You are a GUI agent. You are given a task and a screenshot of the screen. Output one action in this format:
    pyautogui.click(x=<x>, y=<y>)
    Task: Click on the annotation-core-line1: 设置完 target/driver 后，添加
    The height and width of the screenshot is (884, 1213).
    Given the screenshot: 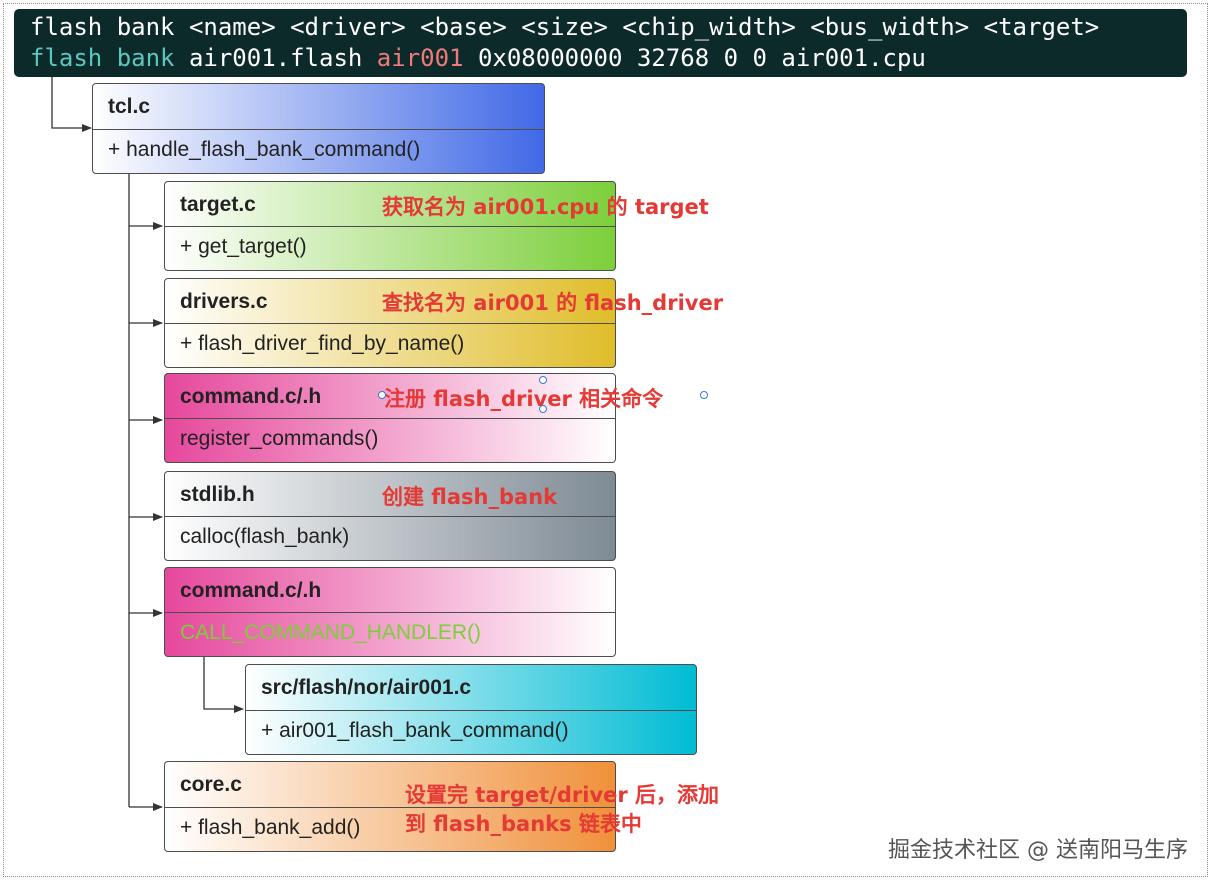 What is the action you would take?
    pyautogui.click(x=562, y=795)
    